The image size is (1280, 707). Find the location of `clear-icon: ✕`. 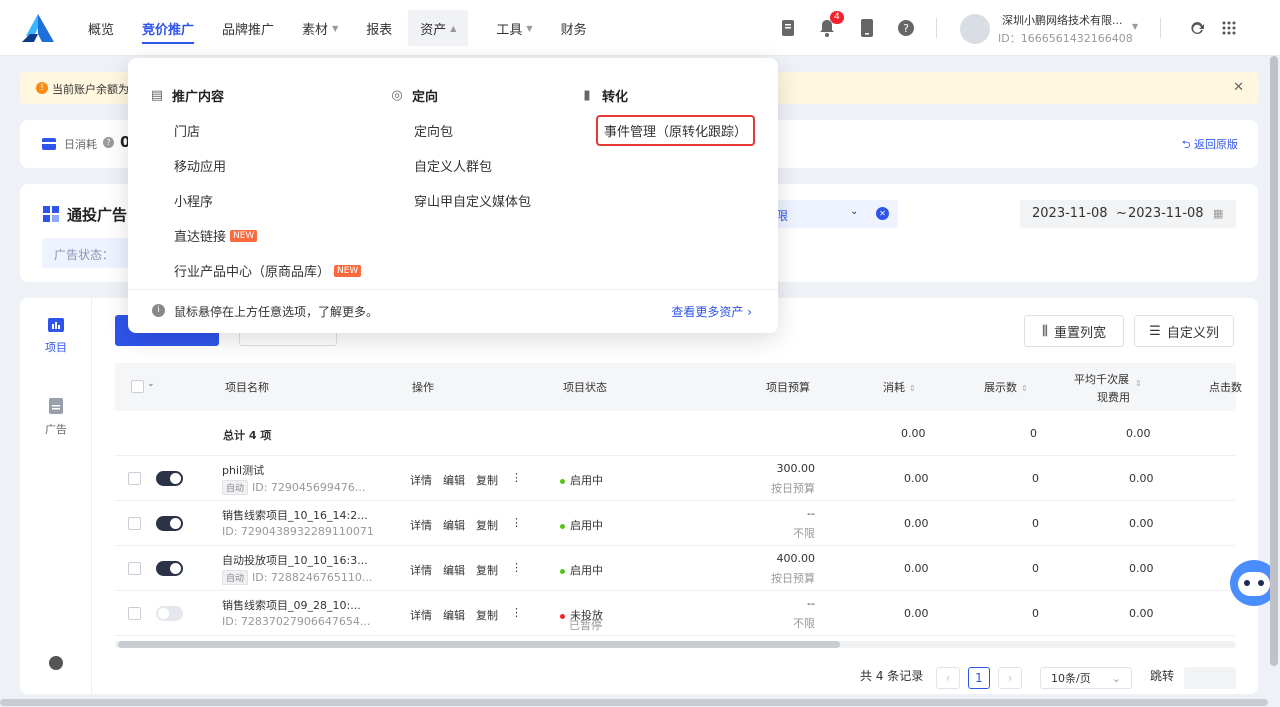

clear-icon: ✕ is located at coordinates (882, 213).